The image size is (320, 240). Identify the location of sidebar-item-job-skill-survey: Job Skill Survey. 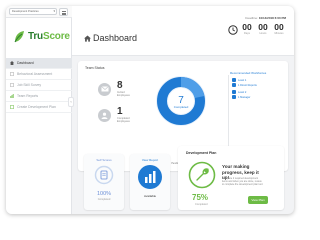
(39, 85).